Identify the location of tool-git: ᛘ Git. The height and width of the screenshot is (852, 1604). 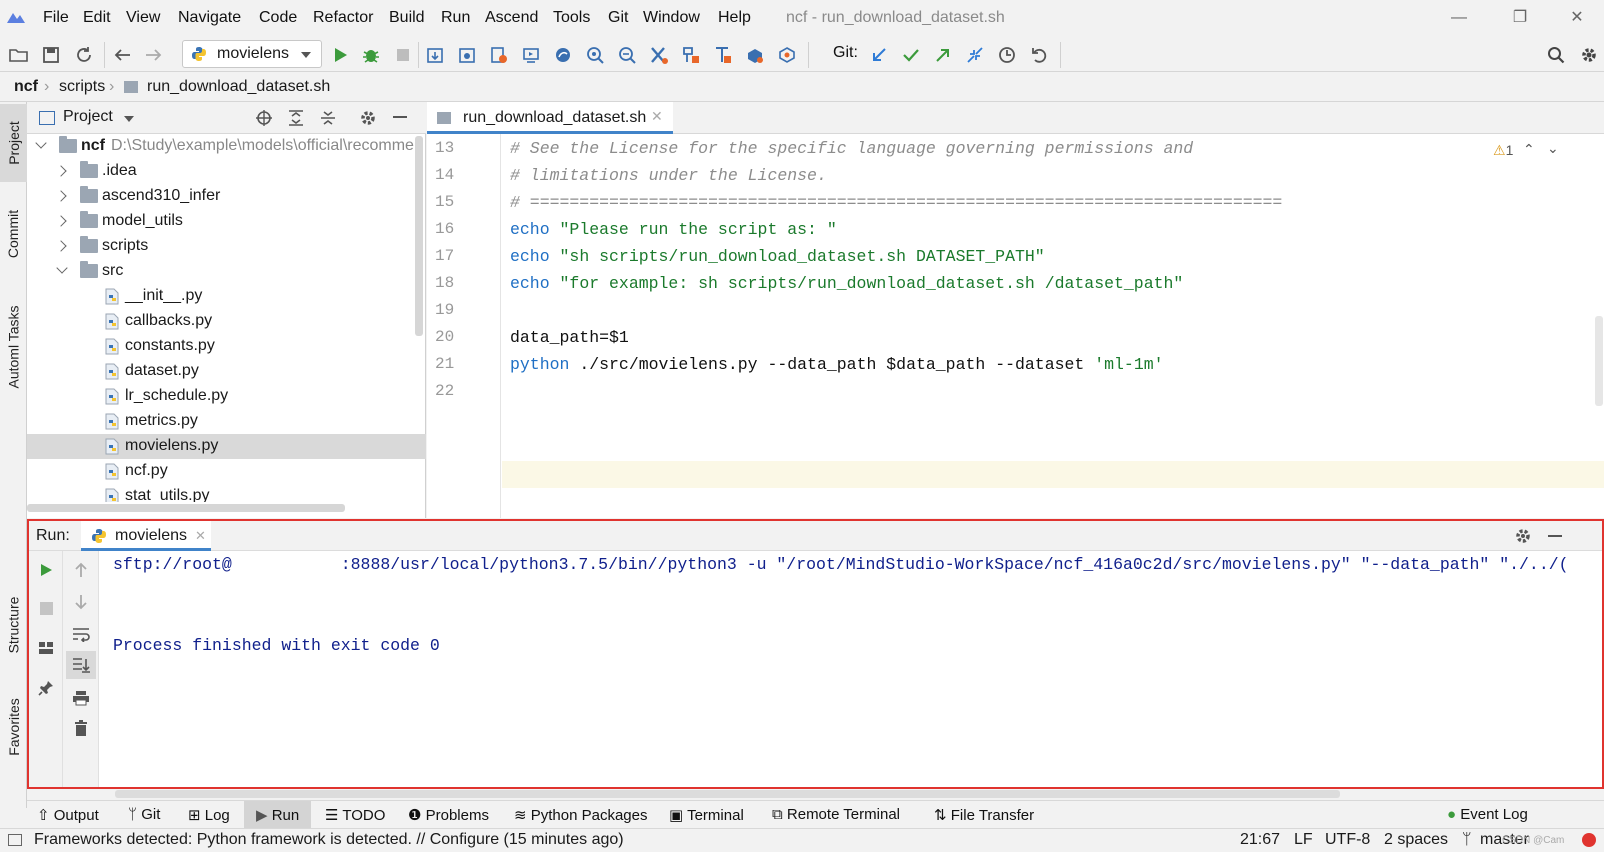
(144, 814).